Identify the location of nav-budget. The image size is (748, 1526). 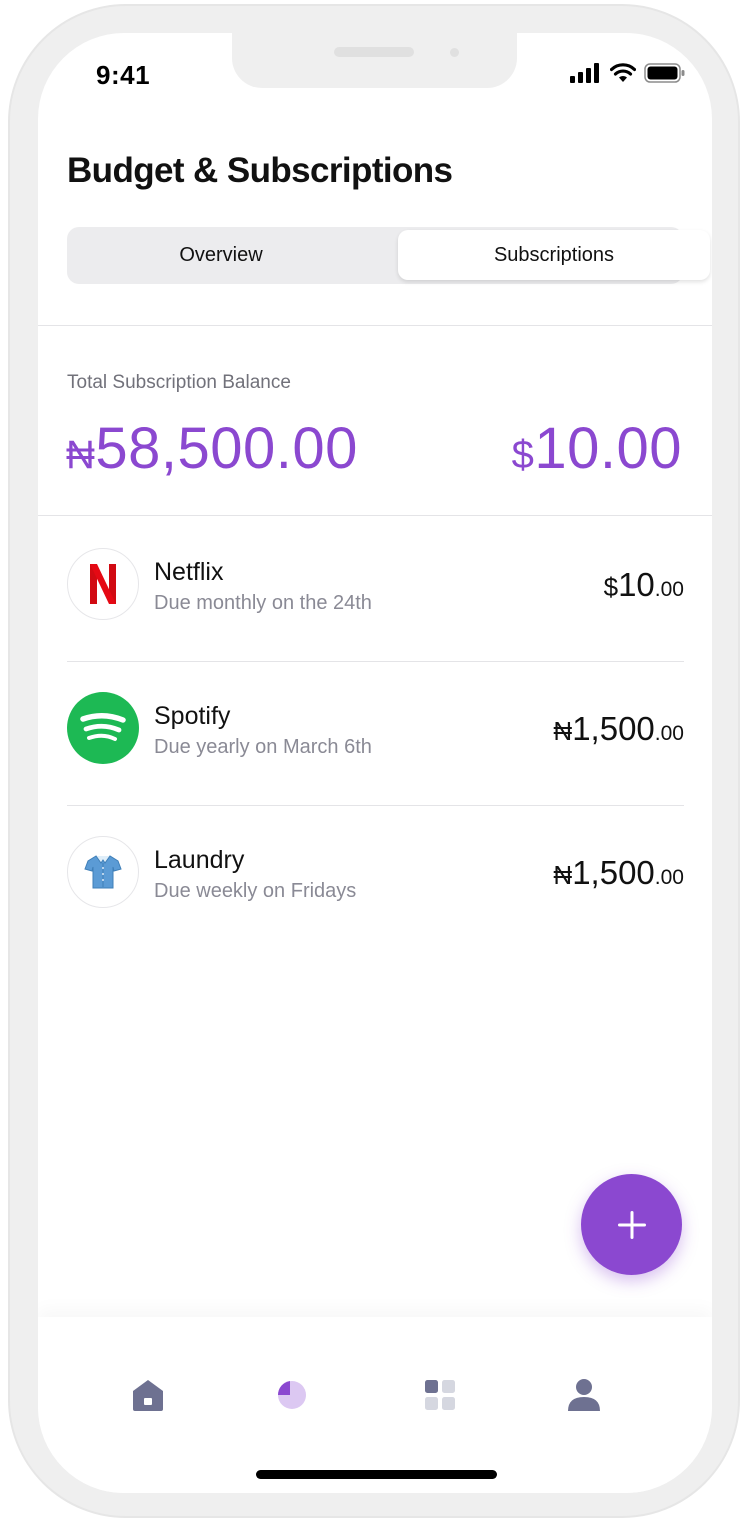
(292, 1395).